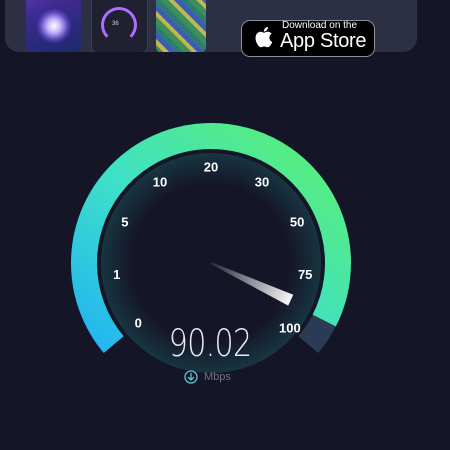  Describe the element at coordinates (191, 377) in the screenshot. I see `download-arrow-icon` at that location.